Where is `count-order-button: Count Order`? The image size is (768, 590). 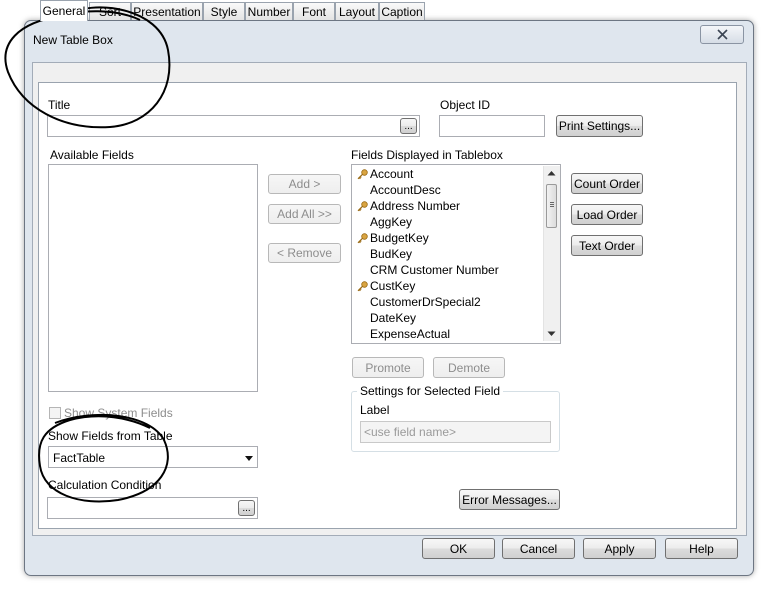 count-order-button: Count Order is located at coordinates (607, 183).